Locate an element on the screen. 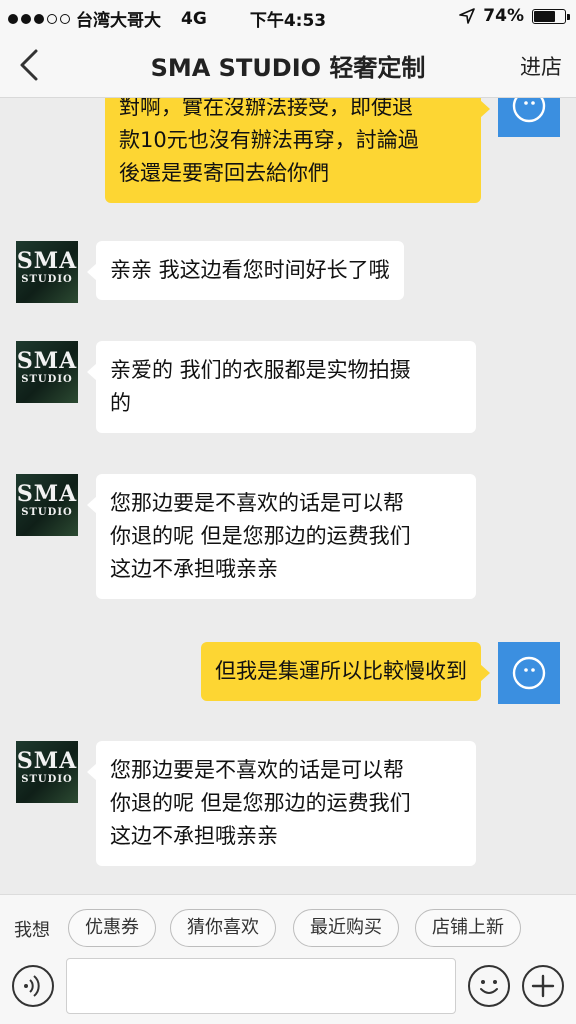 The image size is (576, 1024). chip-new-arrivals: 店铺上新 is located at coordinates (468, 928).